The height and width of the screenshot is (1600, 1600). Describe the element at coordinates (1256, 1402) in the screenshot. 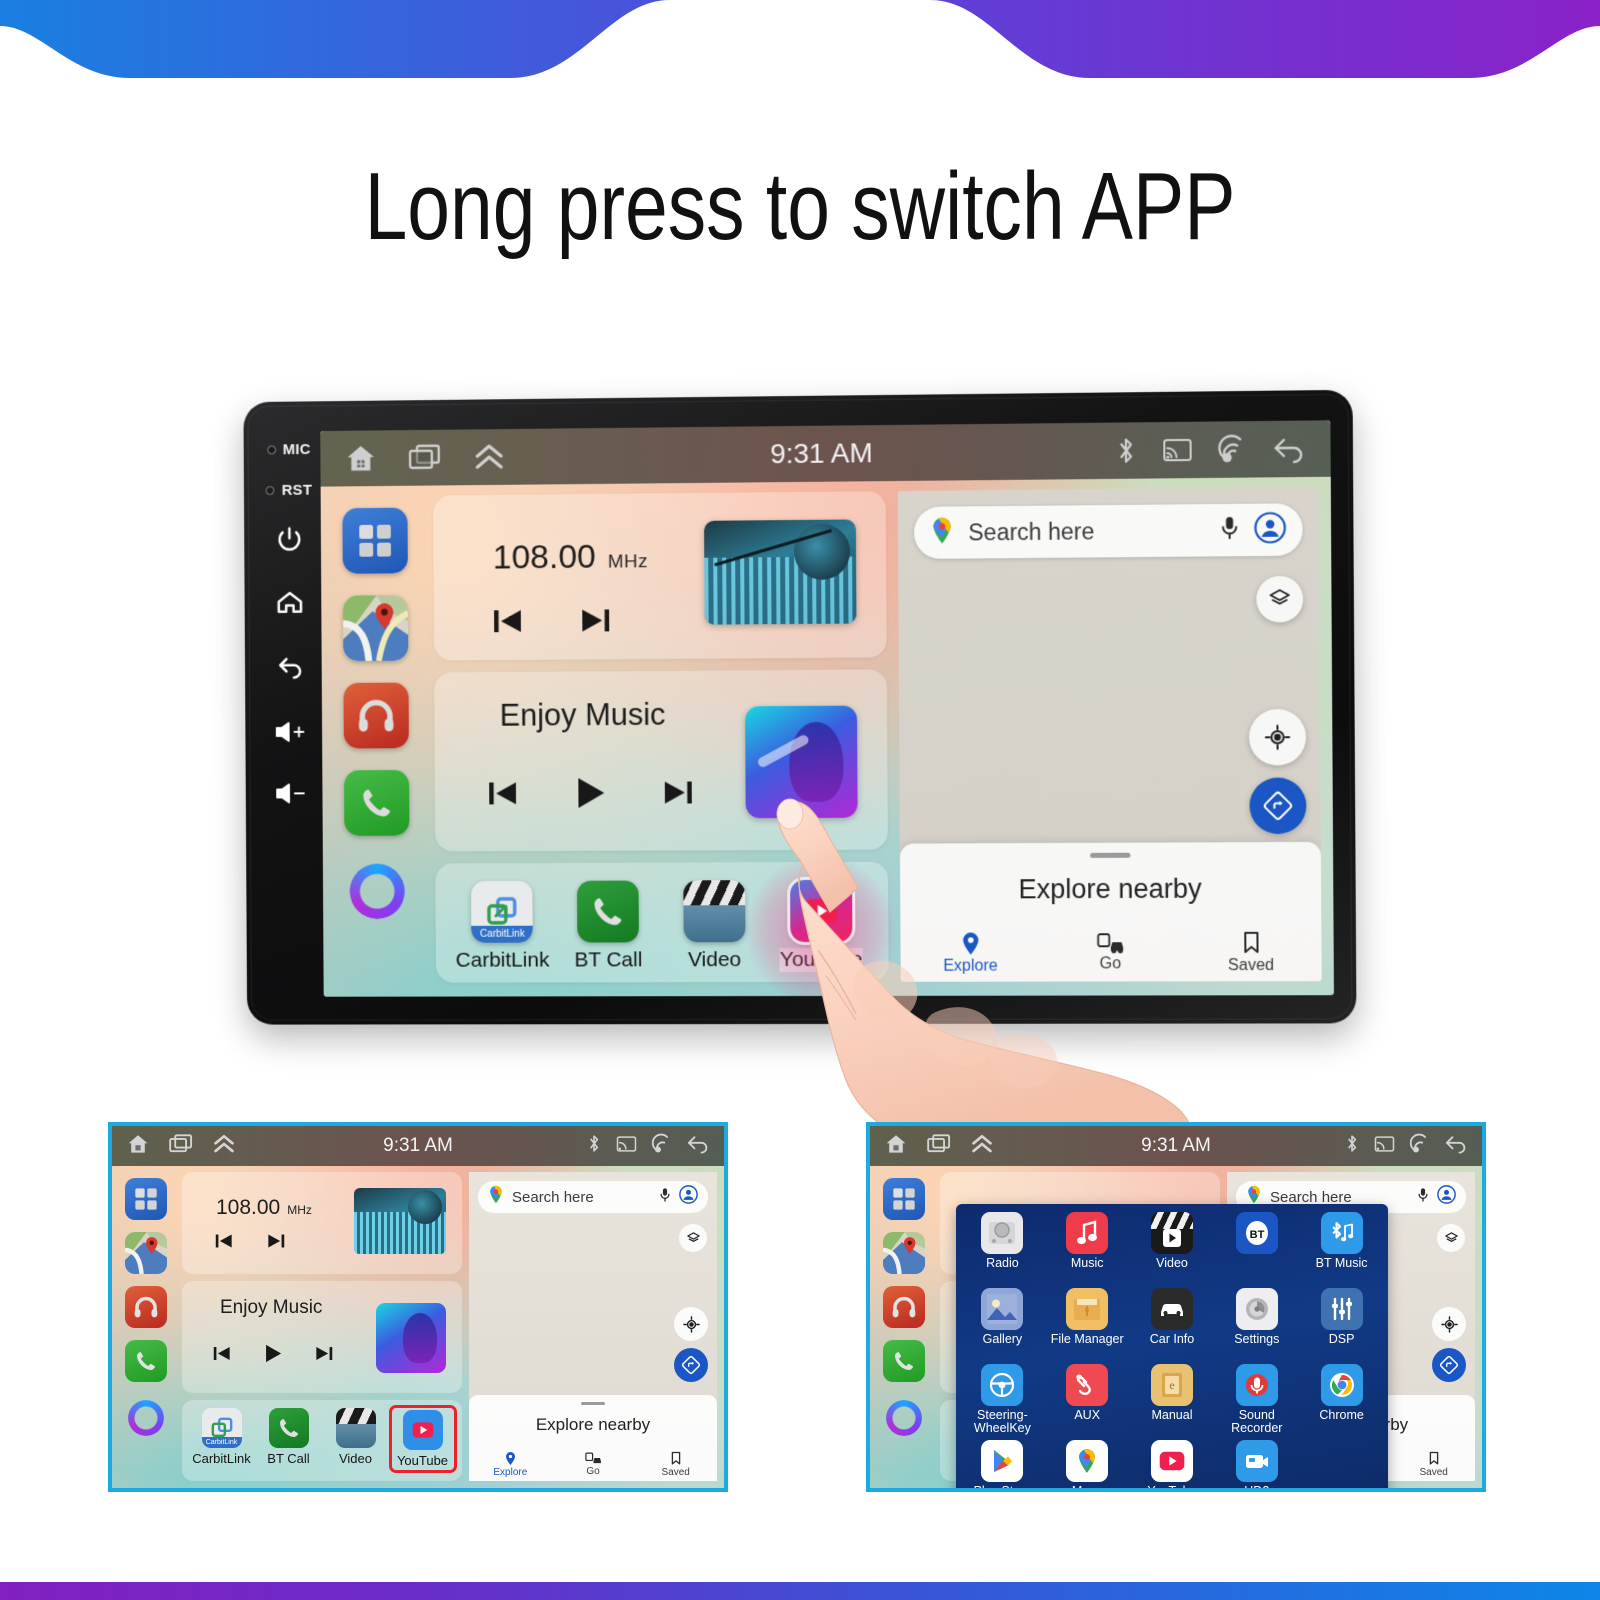

I see `app-soundrecorder: Sound Recorder` at that location.